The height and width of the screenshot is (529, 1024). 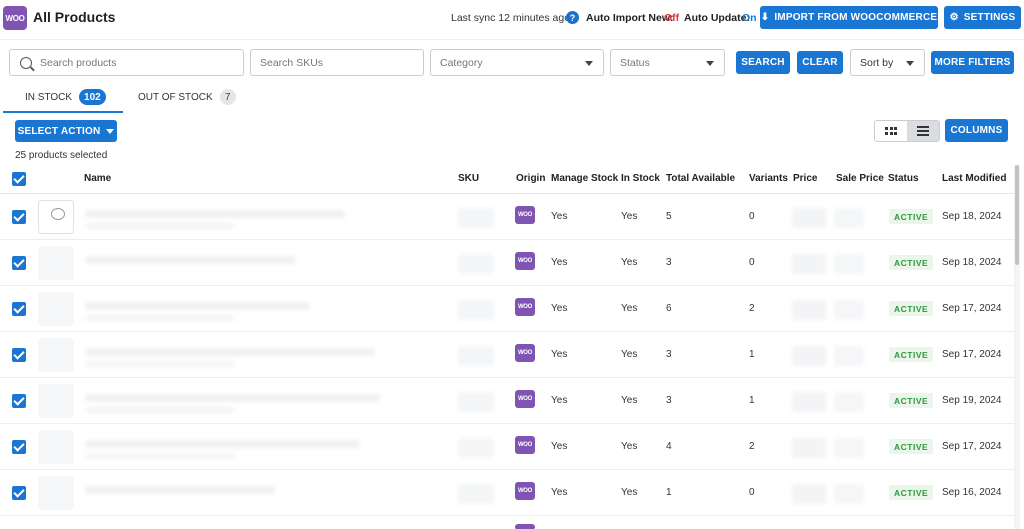 I want to click on more-filters-button: MORE FILTERS, so click(x=972, y=62).